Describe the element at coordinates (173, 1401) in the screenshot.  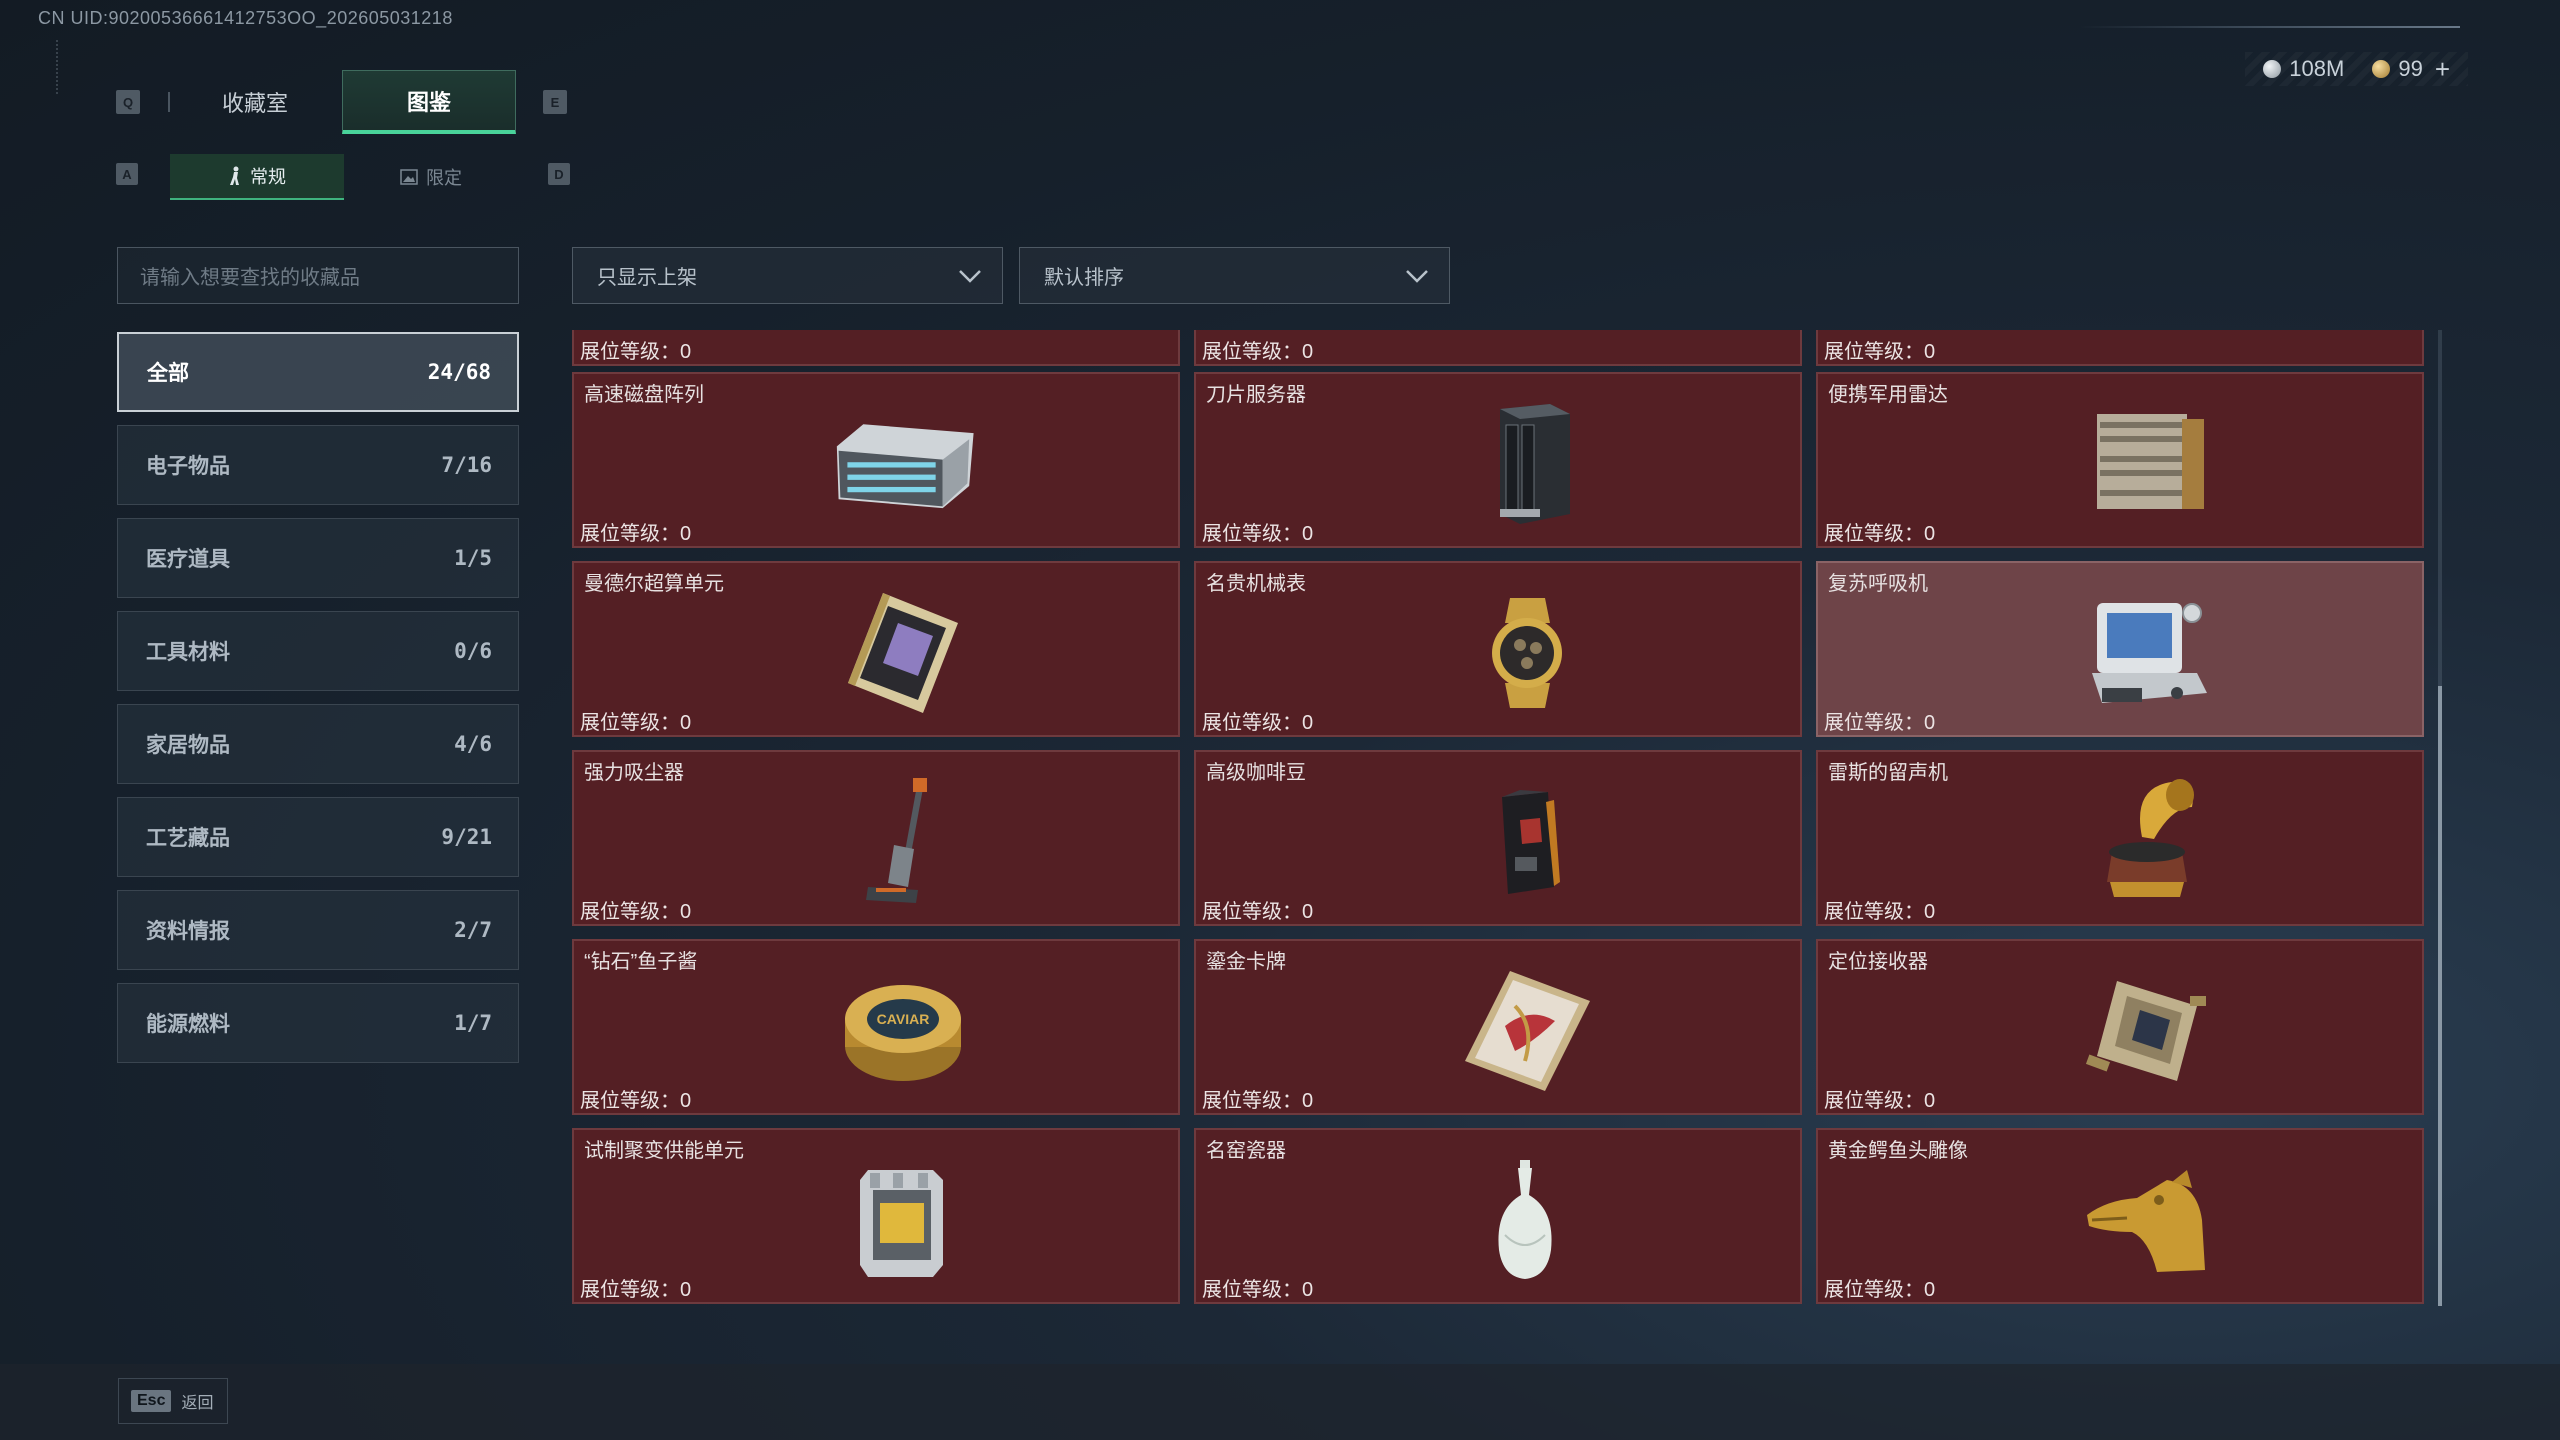
I see `back-button: Esc 返回` at that location.